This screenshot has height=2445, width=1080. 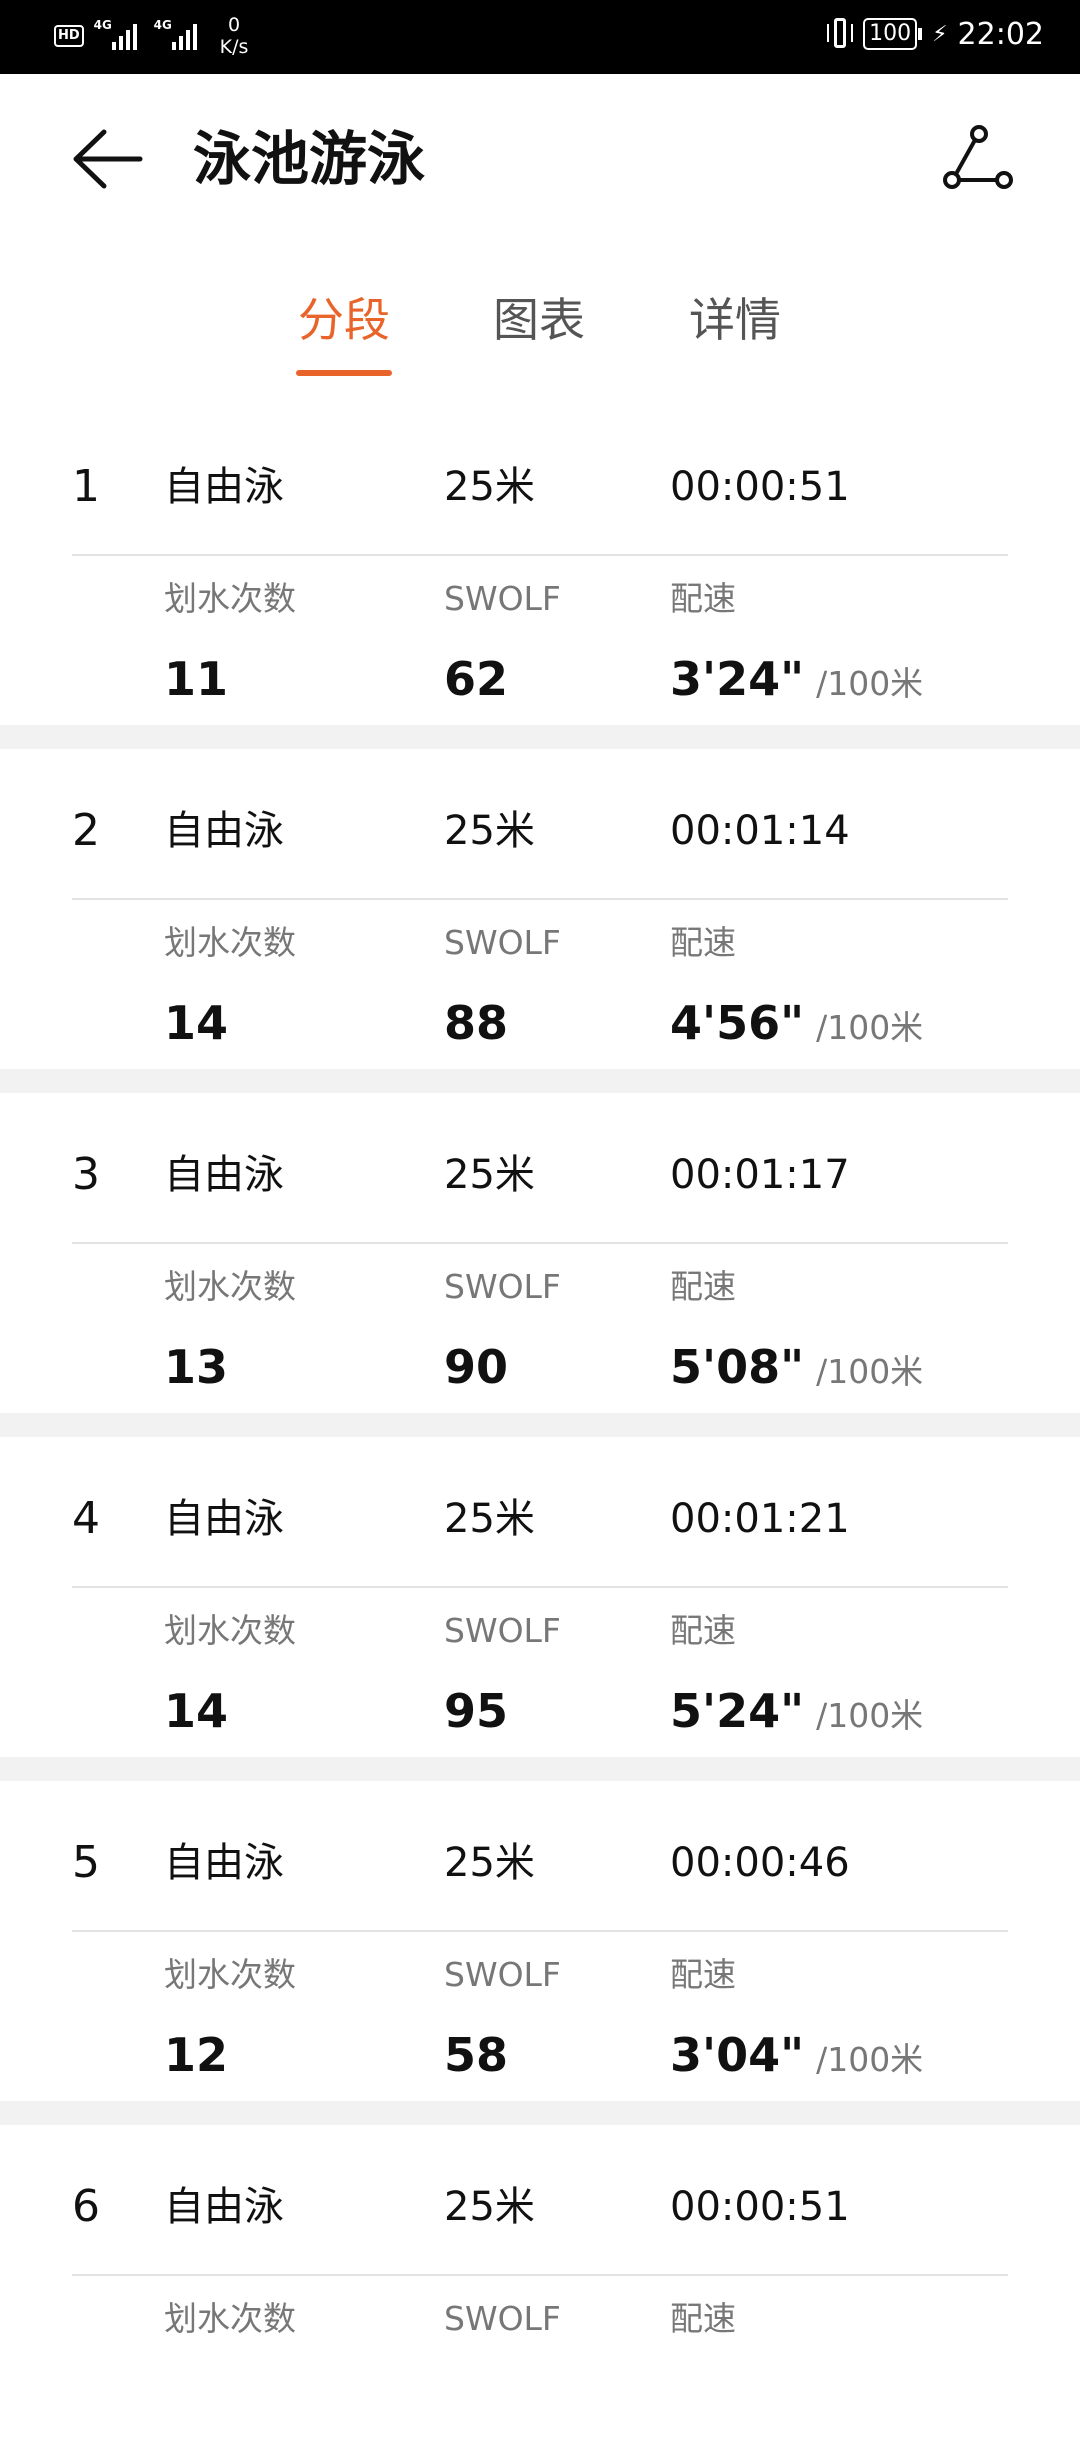 I want to click on segment-card: 6 自由泳 25米 00:00:51 划水次数 SWOLF 配速, so click(x=540, y=2285).